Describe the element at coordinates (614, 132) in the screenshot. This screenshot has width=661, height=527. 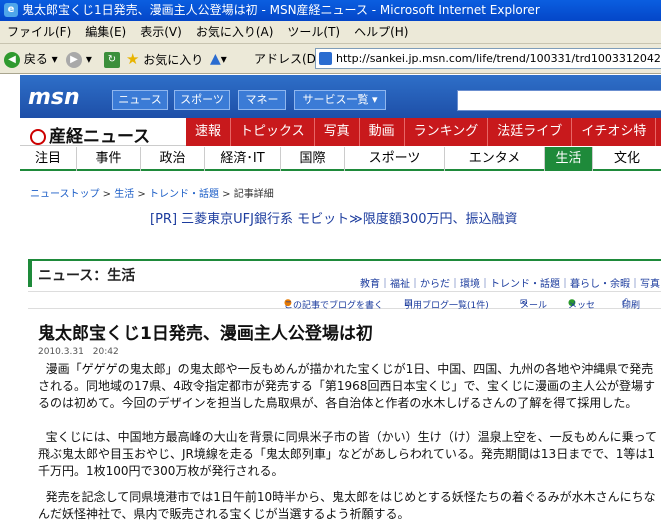
I see `nav-featured: イチオシ特` at that location.